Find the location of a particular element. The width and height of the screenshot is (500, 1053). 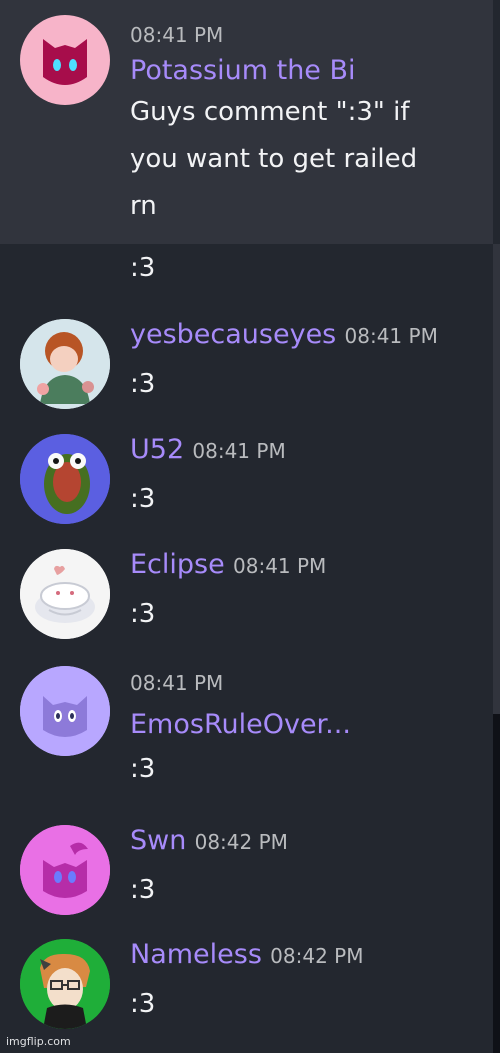

potassium-avatar is located at coordinates (65, 60).